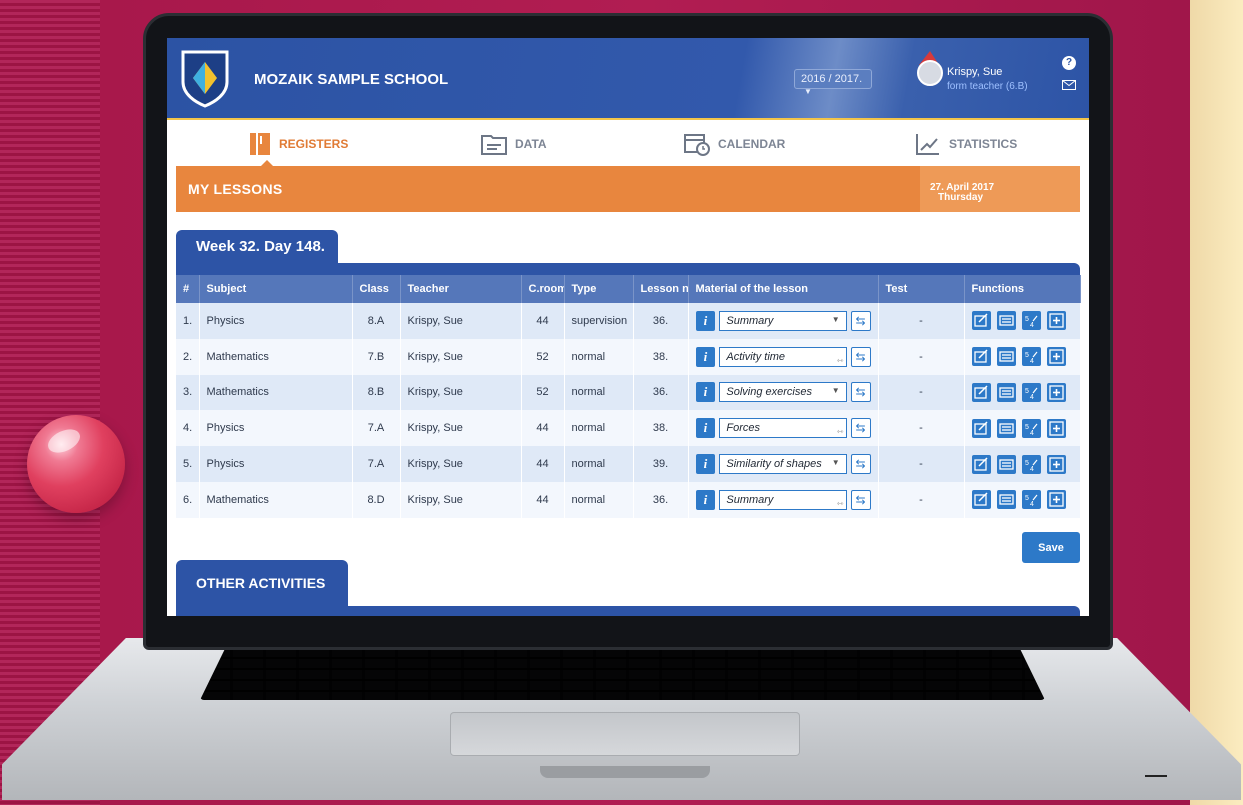 The image size is (1243, 805). I want to click on avatar, so click(930, 73).